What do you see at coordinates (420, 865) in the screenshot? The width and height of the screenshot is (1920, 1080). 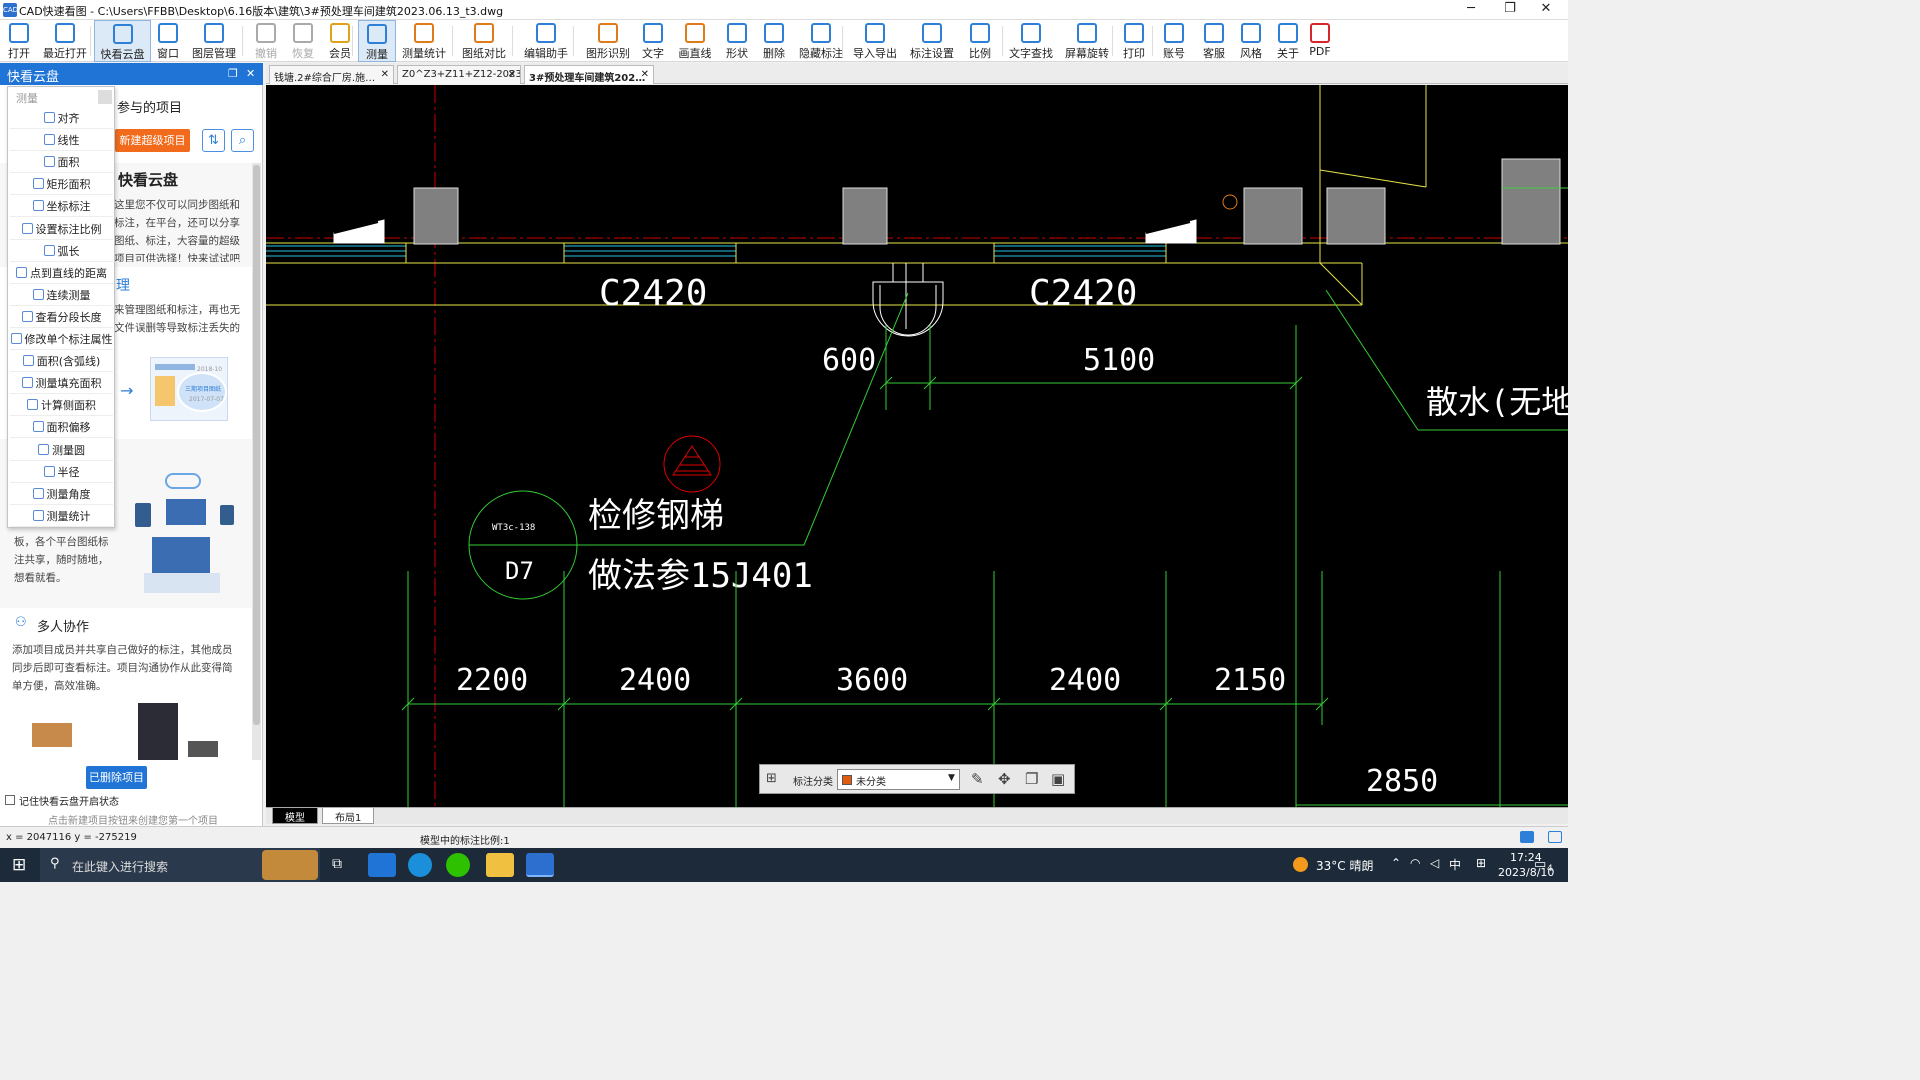 I see `taskbar-app-edge-icon` at bounding box center [420, 865].